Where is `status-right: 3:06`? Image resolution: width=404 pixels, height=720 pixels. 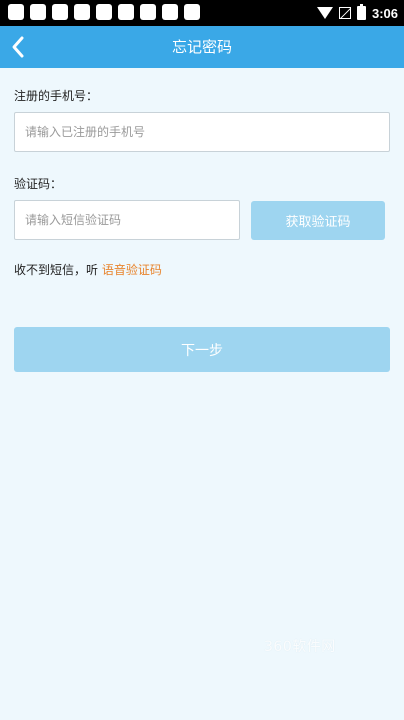
status-right: 3:06 is located at coordinates (357, 13).